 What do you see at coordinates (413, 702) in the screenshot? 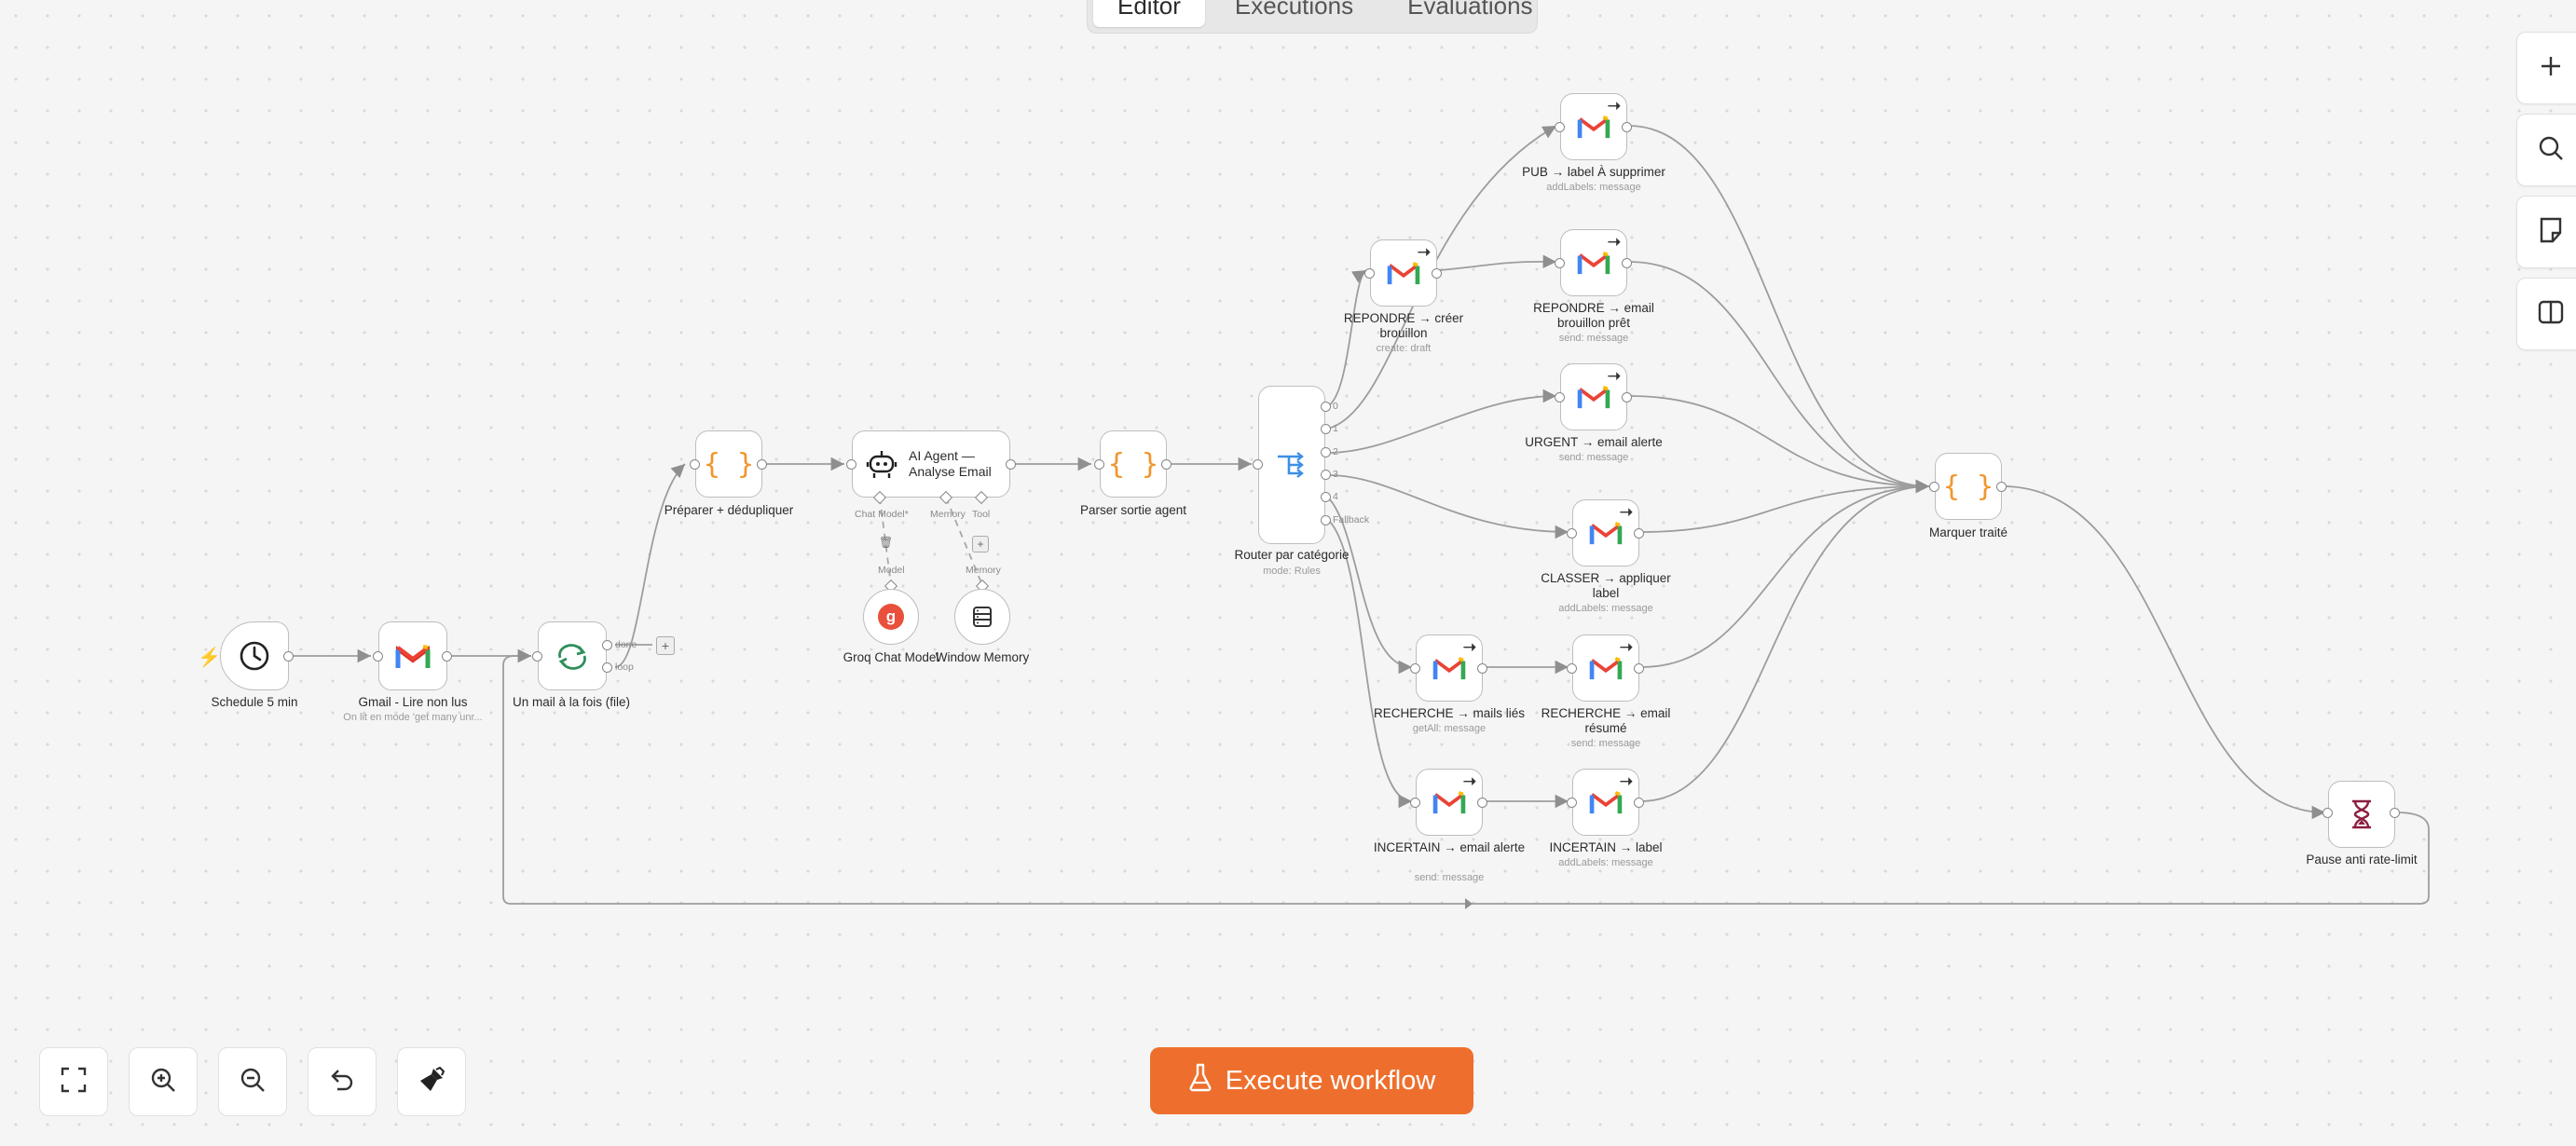
I see `node-label: Gmail - Lire non lus` at bounding box center [413, 702].